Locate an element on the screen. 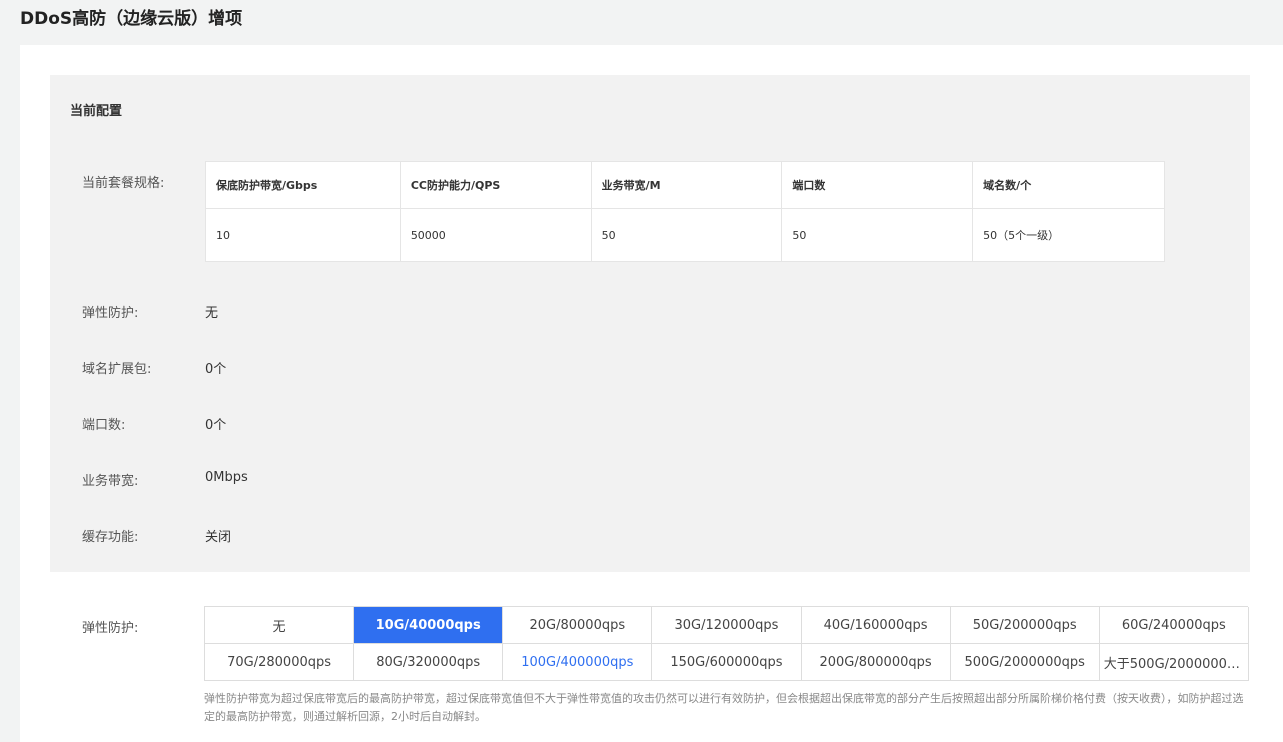 The width and height of the screenshot is (1283, 742). bandwidth-label: 业务带宽: is located at coordinates (110, 481).